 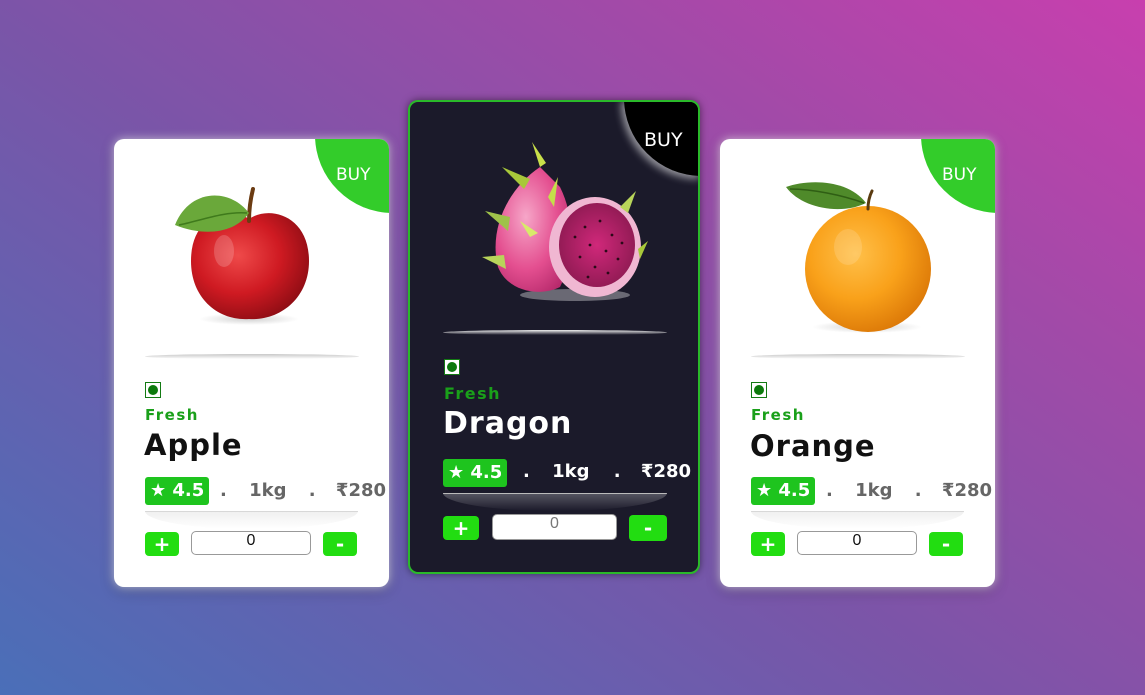 What do you see at coordinates (193, 445) in the screenshot?
I see `product-name: Apple` at bounding box center [193, 445].